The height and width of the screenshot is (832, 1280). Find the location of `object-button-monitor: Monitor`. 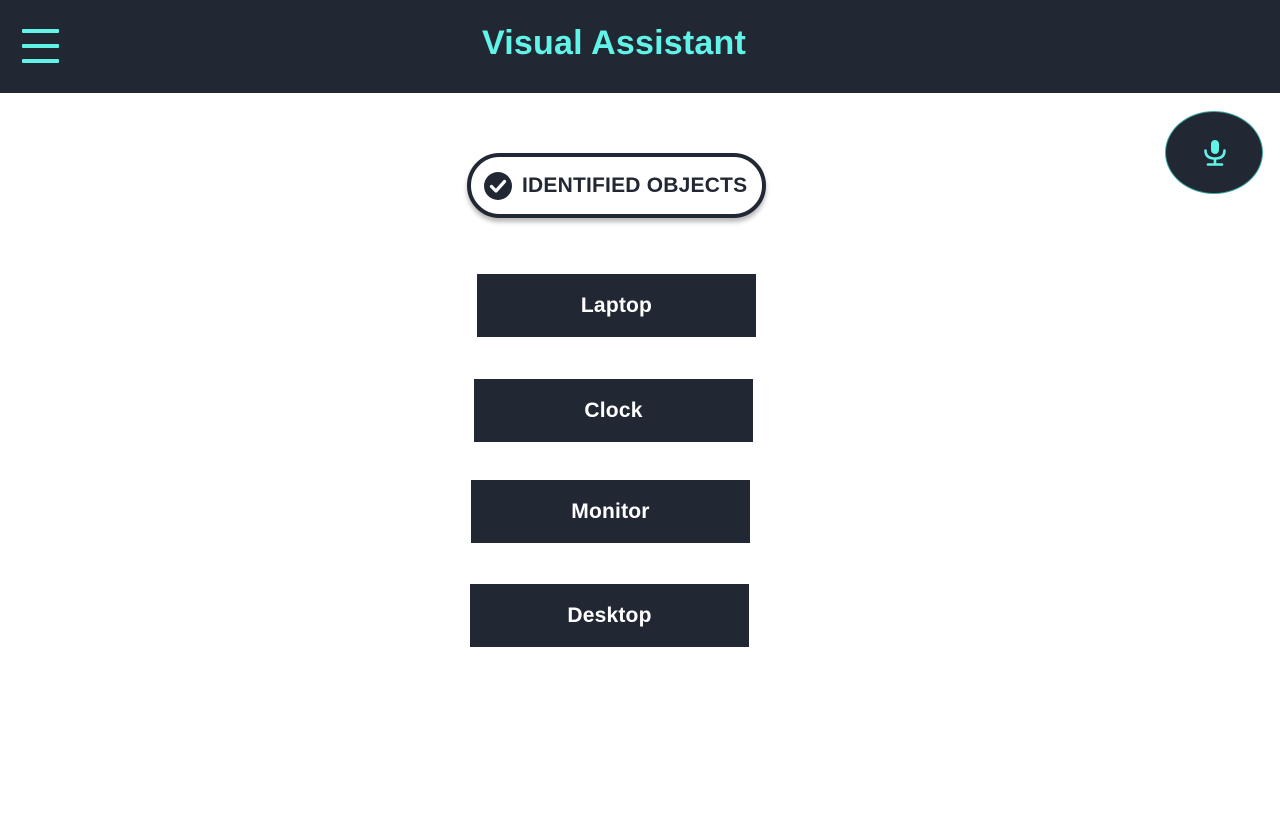

object-button-monitor: Monitor is located at coordinates (610, 511).